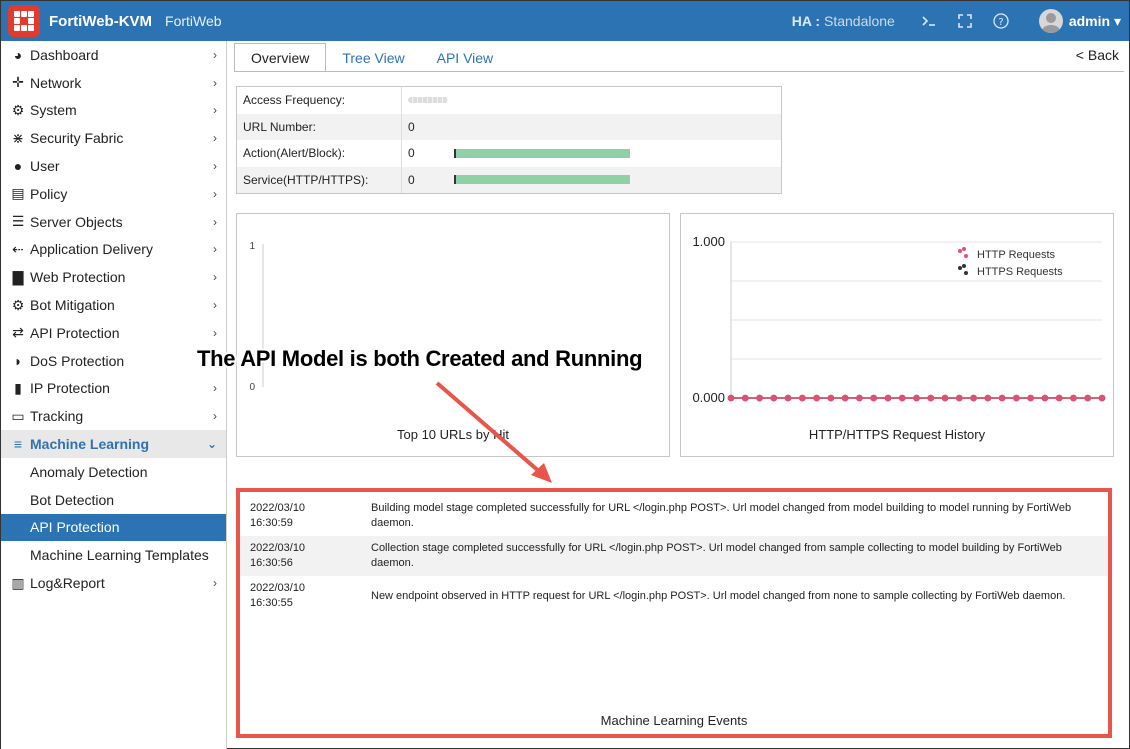 The height and width of the screenshot is (749, 1130). I want to click on stat-label: Service(HTTP/HTTPS):, so click(319, 179).